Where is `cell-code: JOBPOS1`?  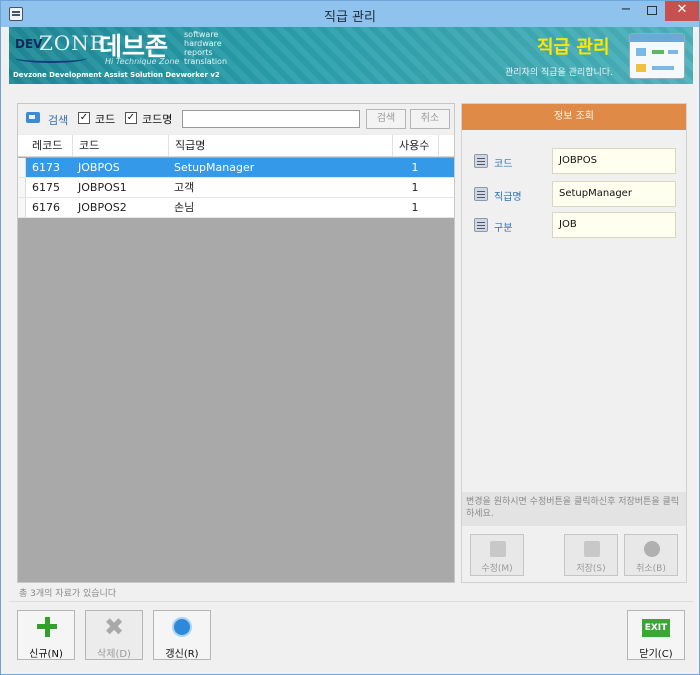 cell-code: JOBPOS1 is located at coordinates (102, 187).